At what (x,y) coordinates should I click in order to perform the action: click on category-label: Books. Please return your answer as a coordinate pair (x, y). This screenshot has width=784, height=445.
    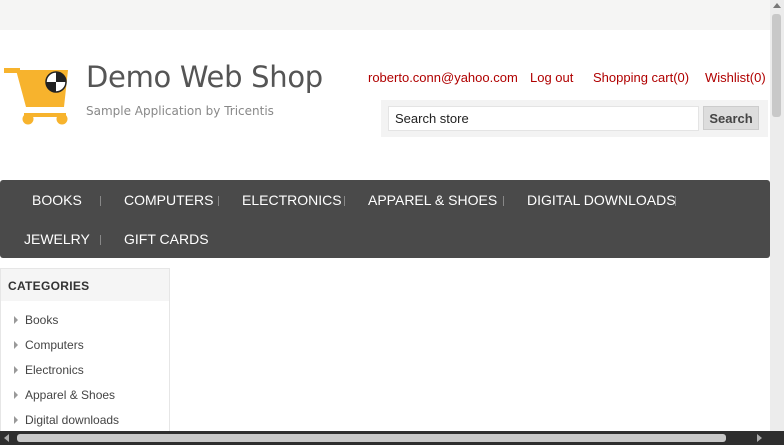
    Looking at the image, I should click on (41, 320).